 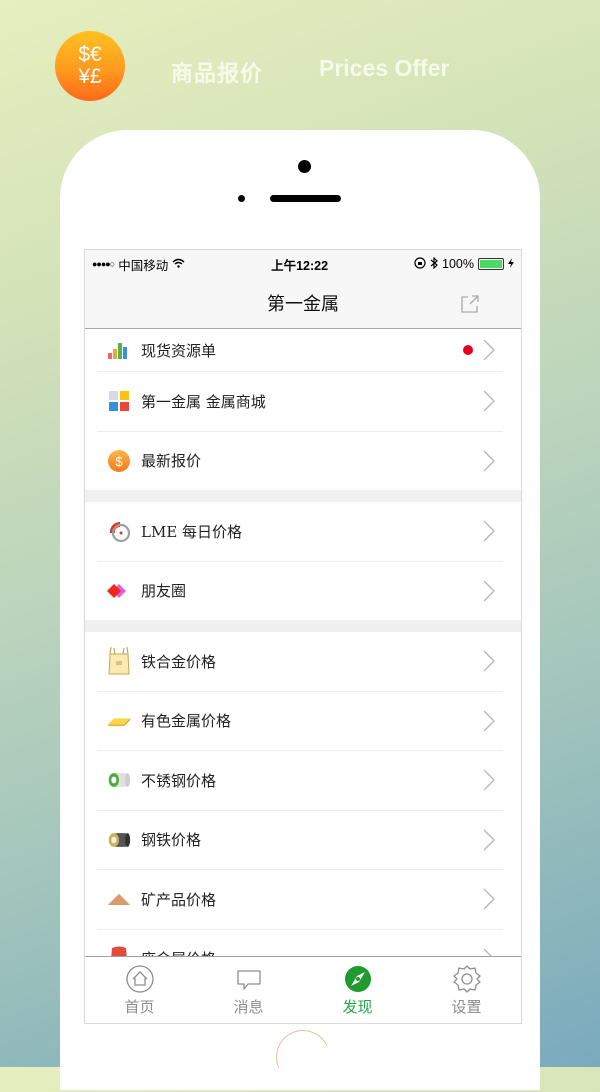 What do you see at coordinates (119, 780) in the screenshot?
I see `stainless-coil-icon` at bounding box center [119, 780].